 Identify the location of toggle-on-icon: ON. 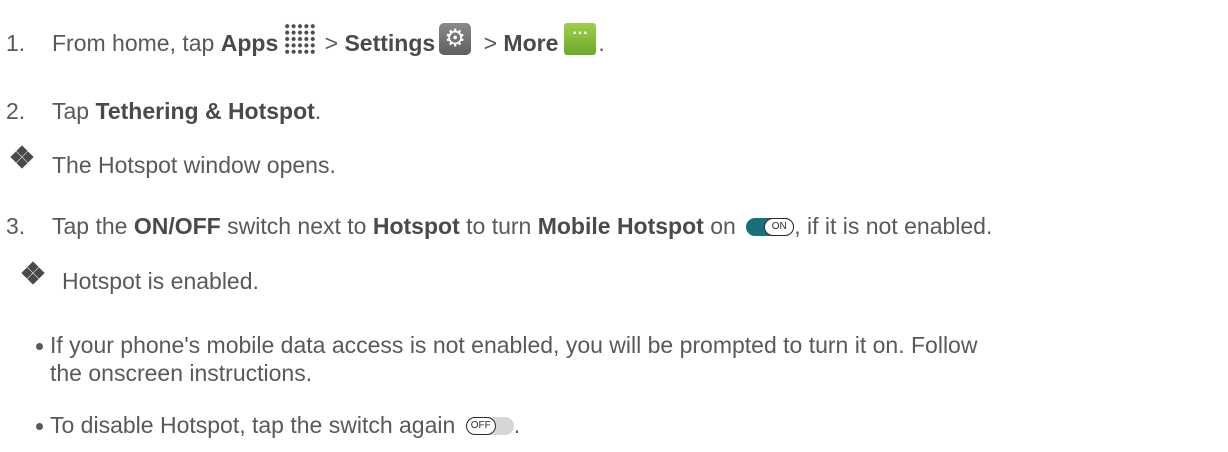
(770, 226).